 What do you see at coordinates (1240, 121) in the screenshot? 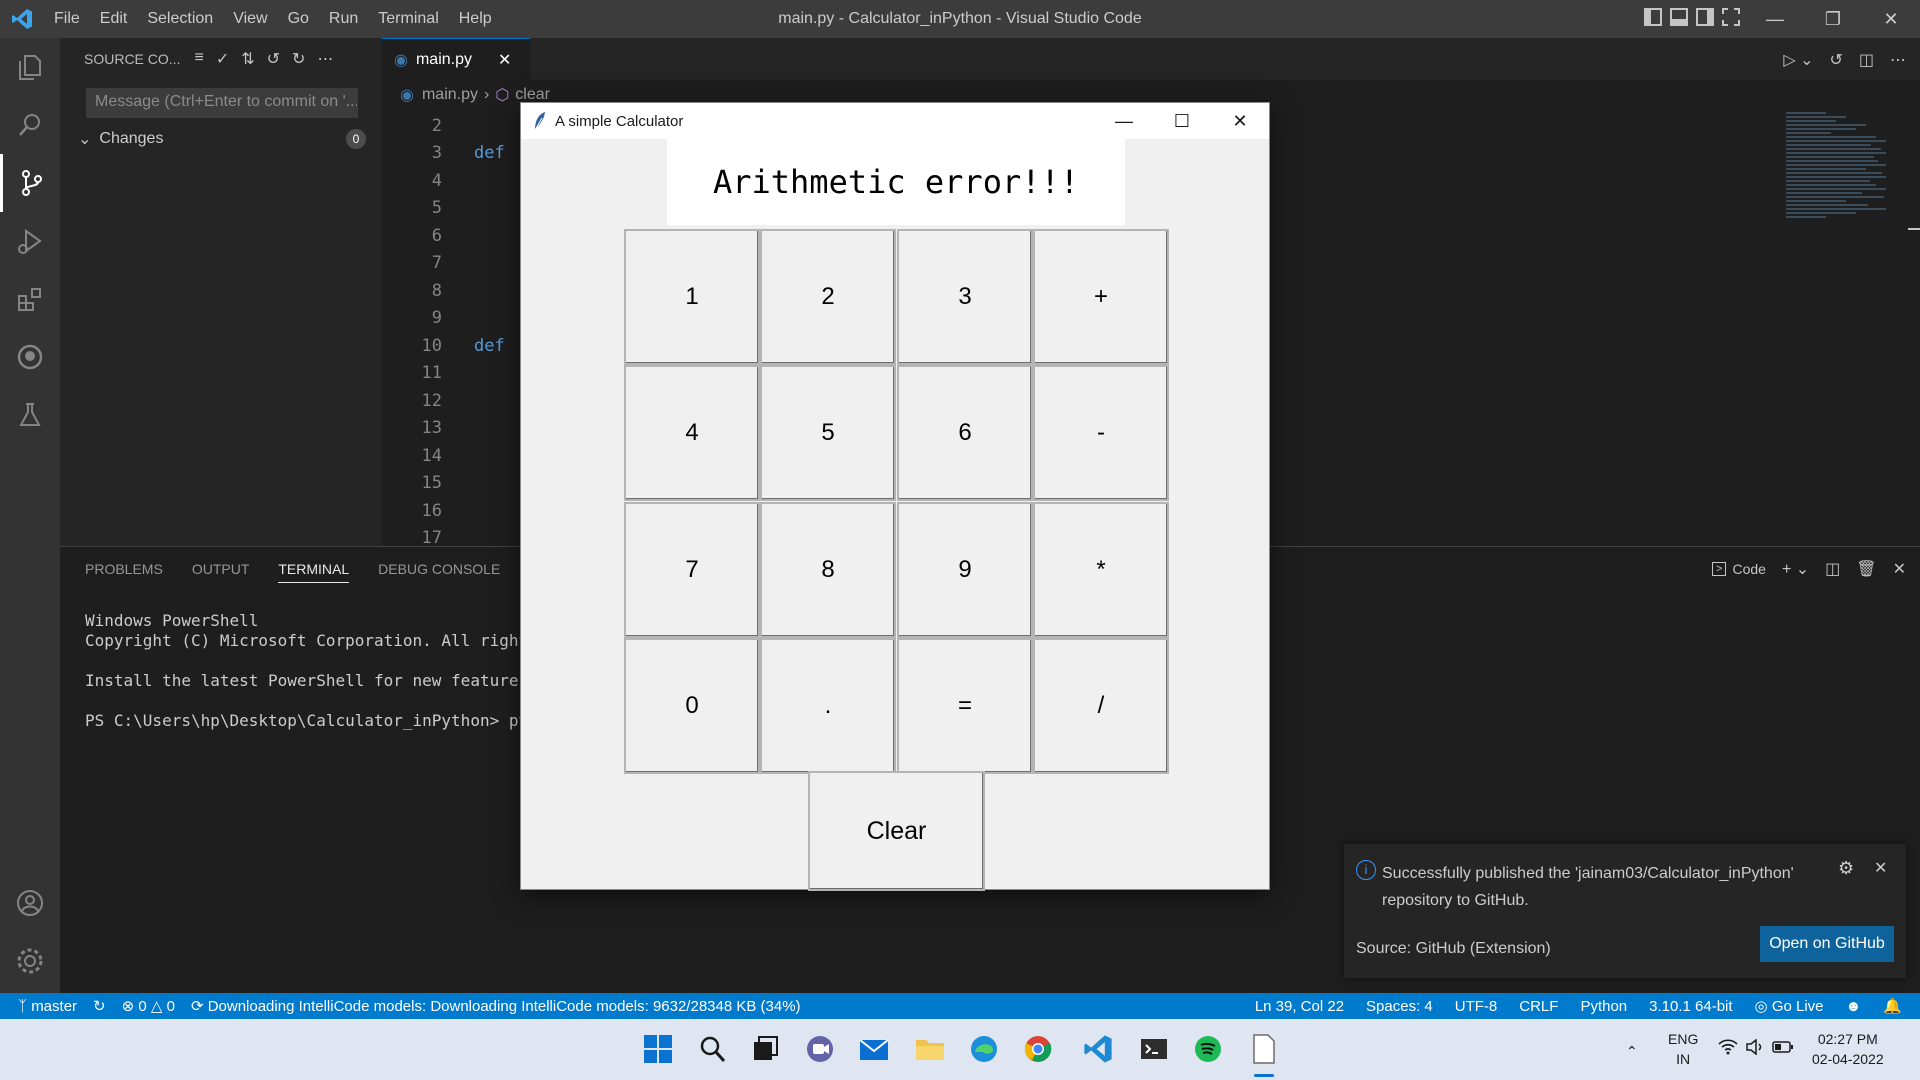
I see `calculator-close-icon: ✕` at bounding box center [1240, 121].